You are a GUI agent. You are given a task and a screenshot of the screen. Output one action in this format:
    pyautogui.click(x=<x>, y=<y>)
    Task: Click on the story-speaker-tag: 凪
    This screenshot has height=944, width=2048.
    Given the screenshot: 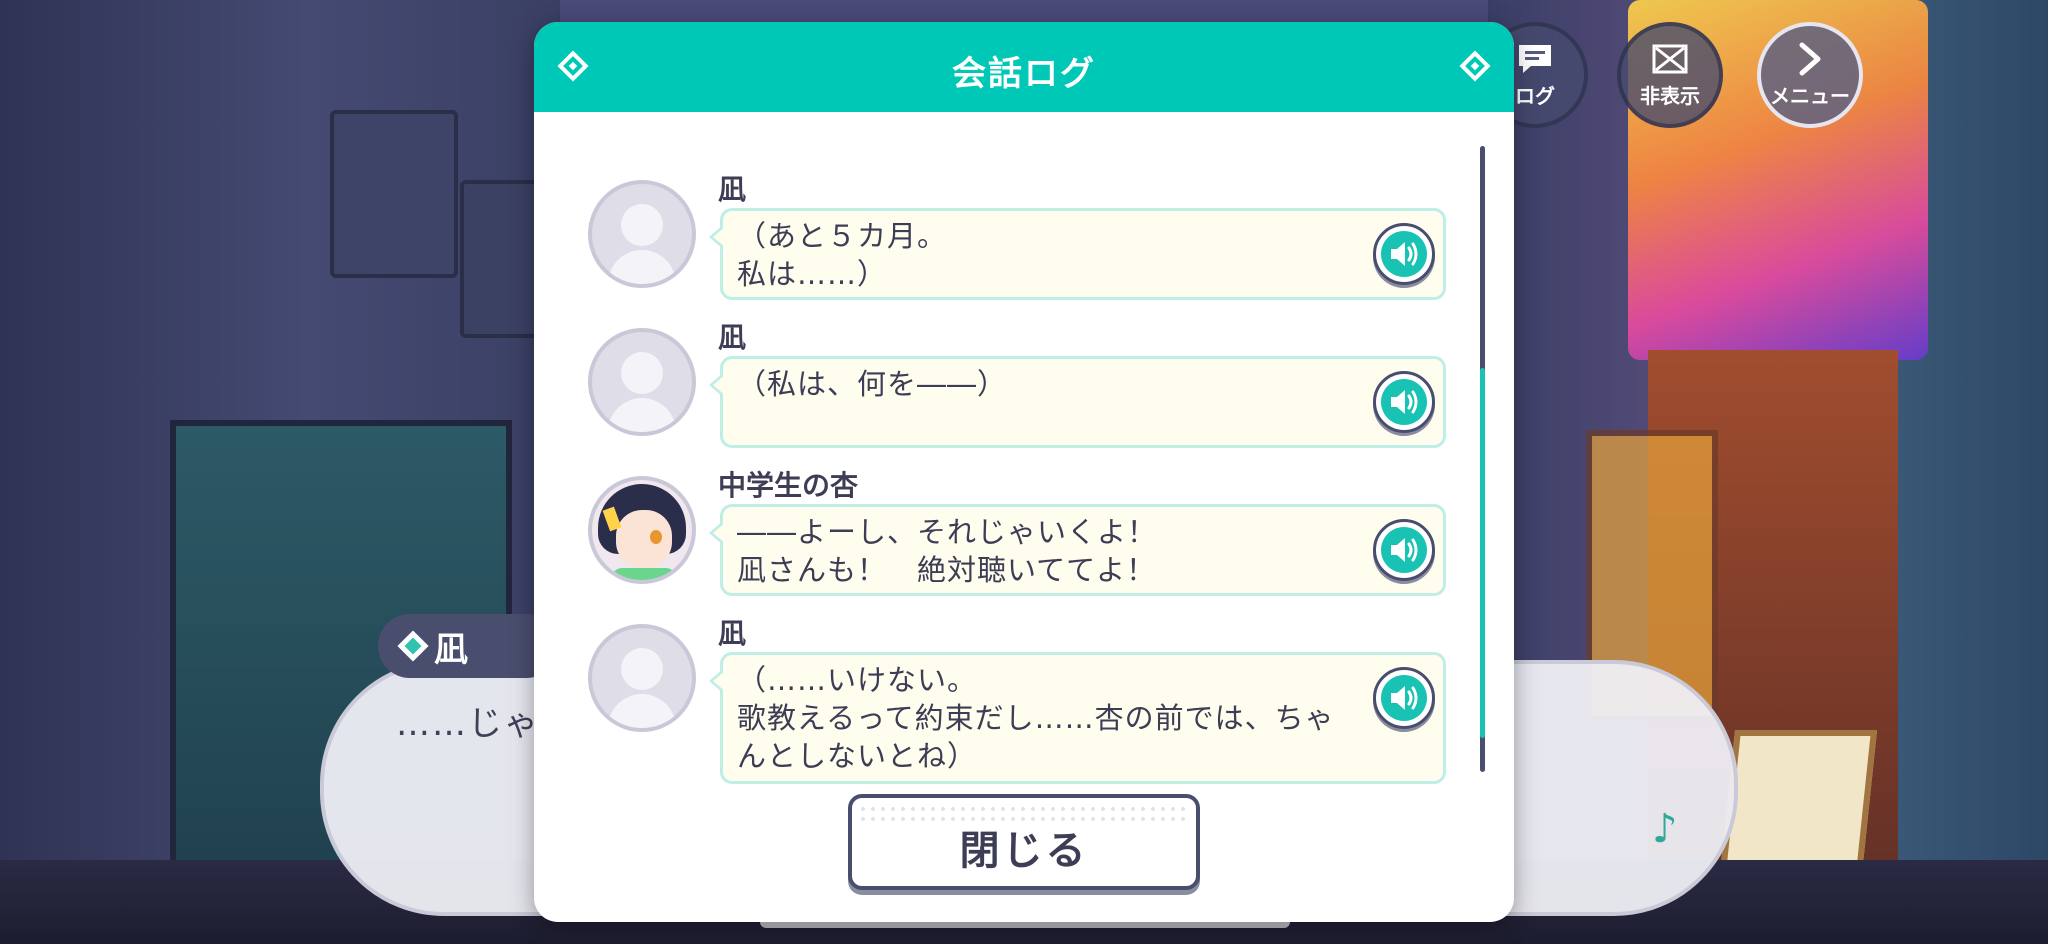 What is the action you would take?
    pyautogui.click(x=468, y=646)
    